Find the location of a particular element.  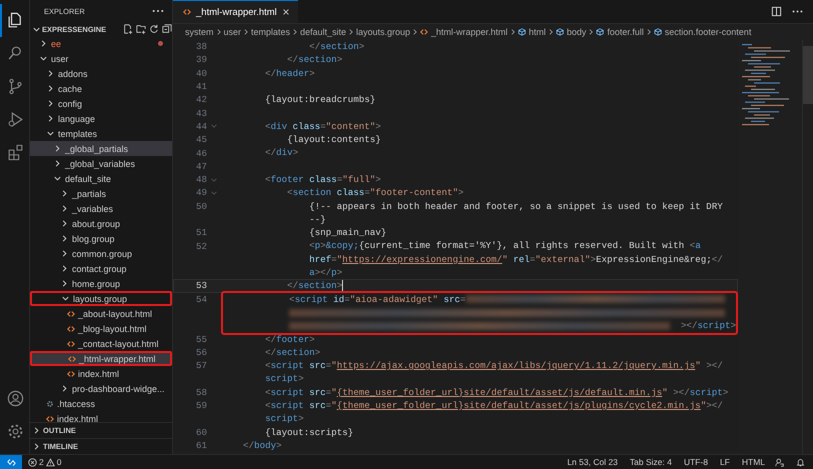

code-line: <section class="footer-content"> is located at coordinates (375, 193).